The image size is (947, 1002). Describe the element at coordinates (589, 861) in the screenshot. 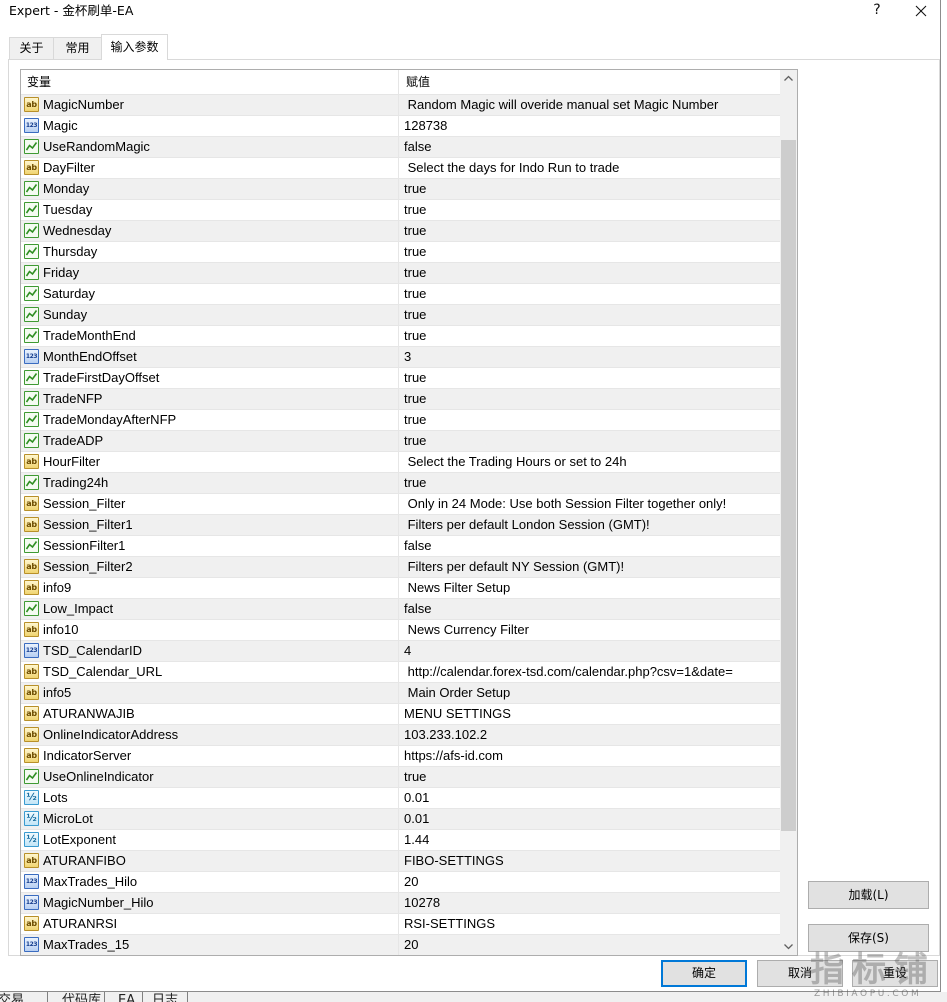

I see `param-value: FIBO-SETTINGS` at that location.